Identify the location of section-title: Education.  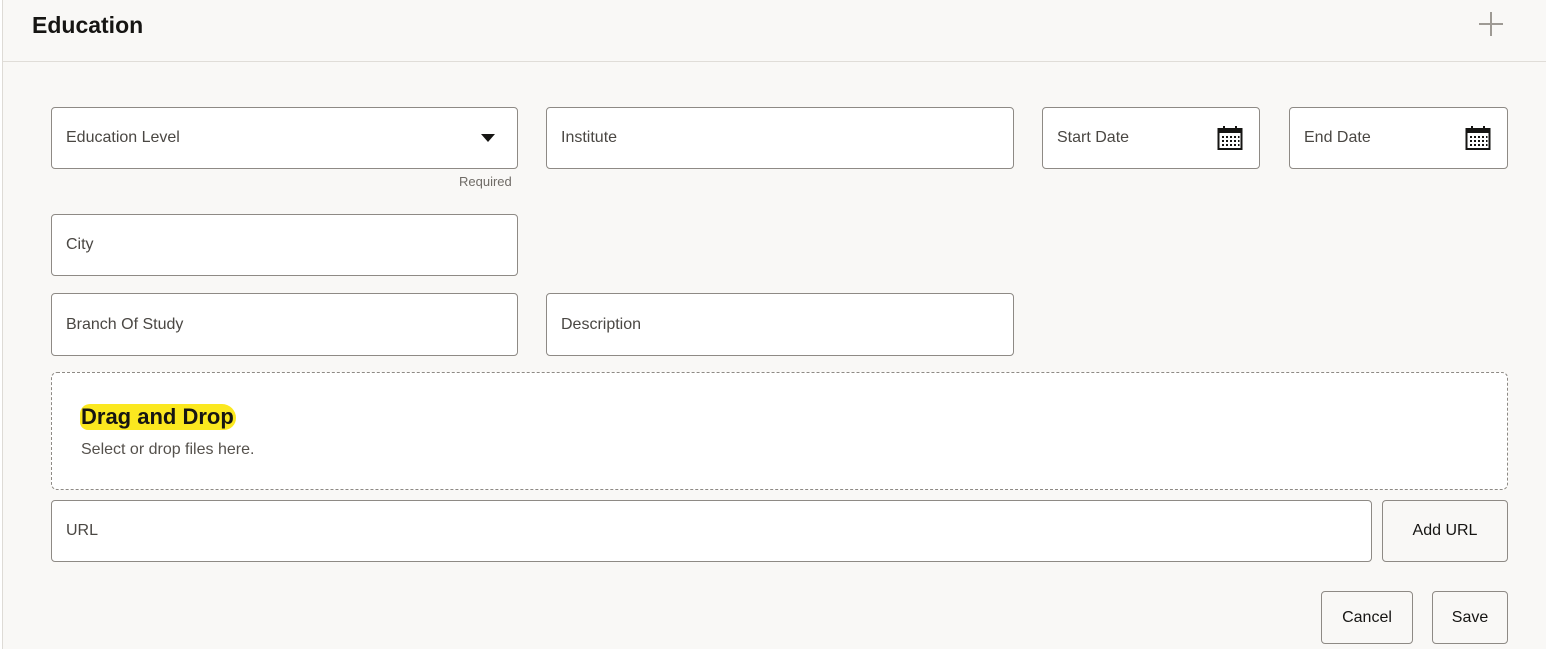
(88, 25).